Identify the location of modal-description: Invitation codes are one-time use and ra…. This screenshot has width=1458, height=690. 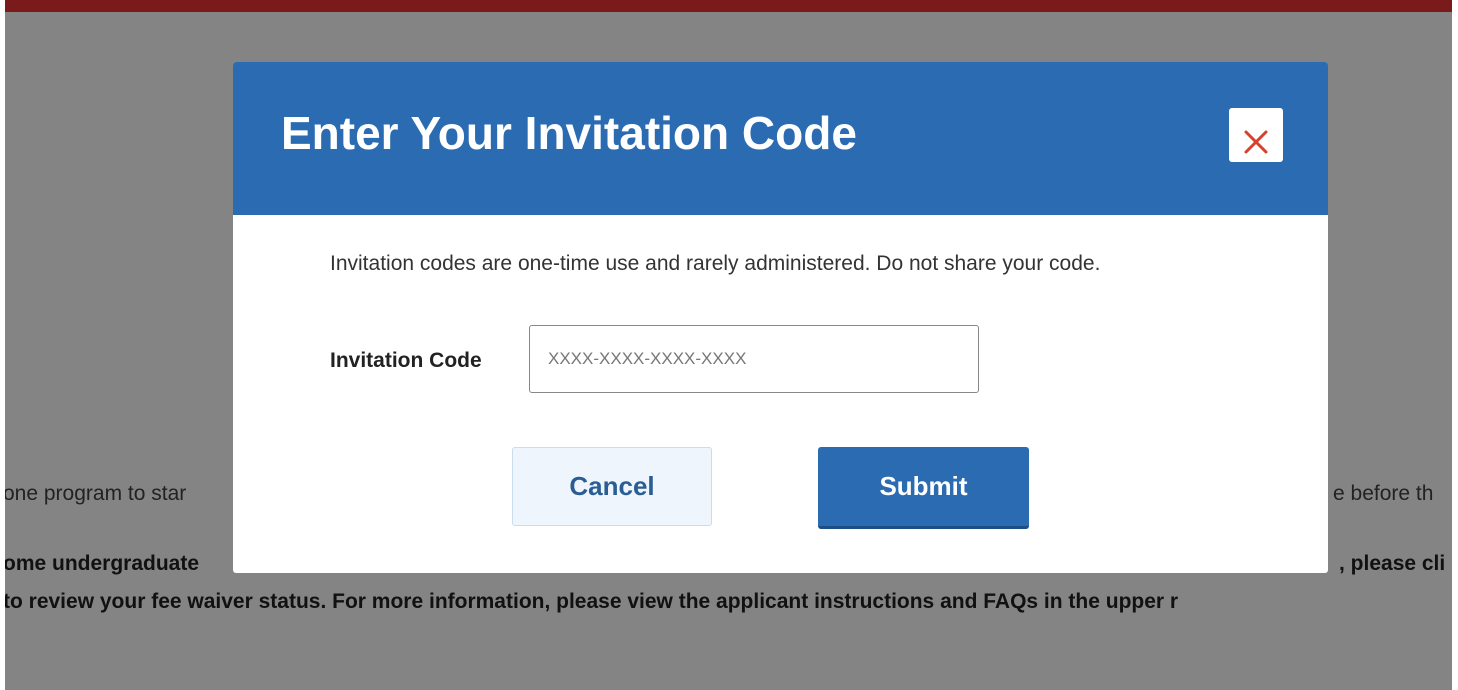
(715, 263).